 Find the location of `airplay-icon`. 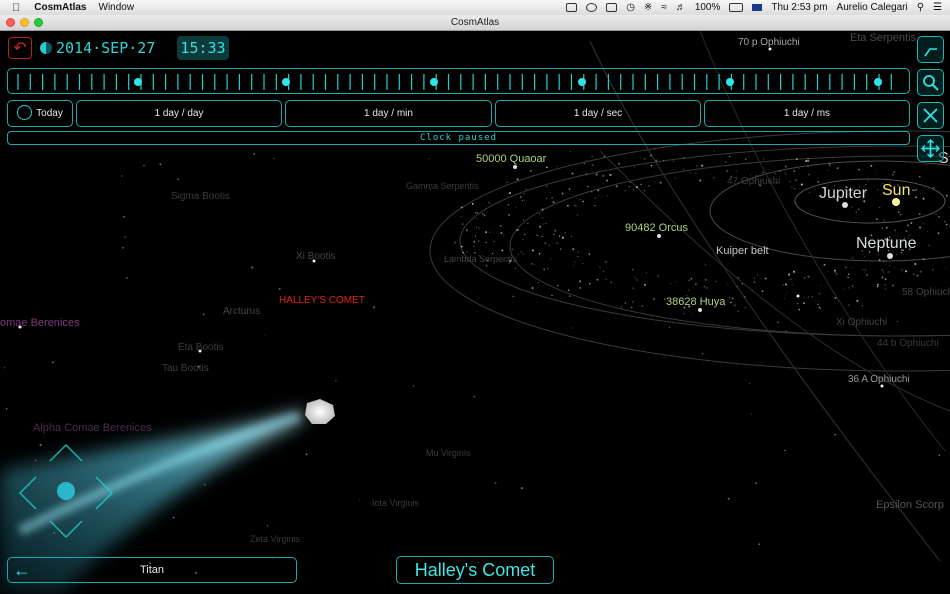

airplay-icon is located at coordinates (612, 7).